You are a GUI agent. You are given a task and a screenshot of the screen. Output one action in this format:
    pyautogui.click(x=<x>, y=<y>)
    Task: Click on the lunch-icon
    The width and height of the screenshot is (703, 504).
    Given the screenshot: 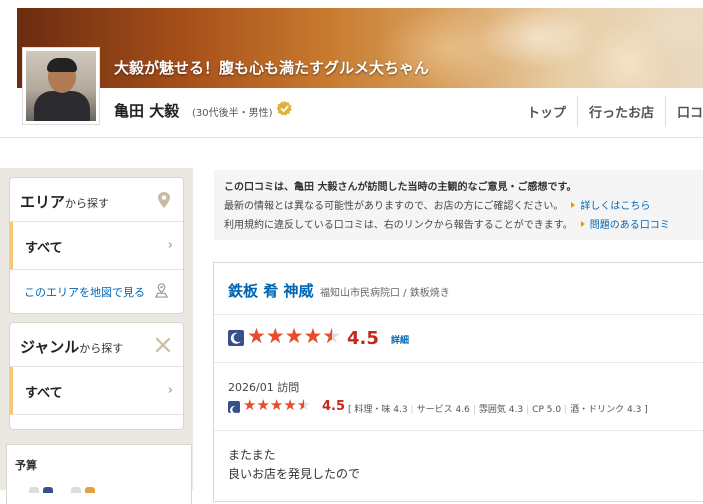 What is the action you would take?
    pyautogui.click(x=90, y=490)
    